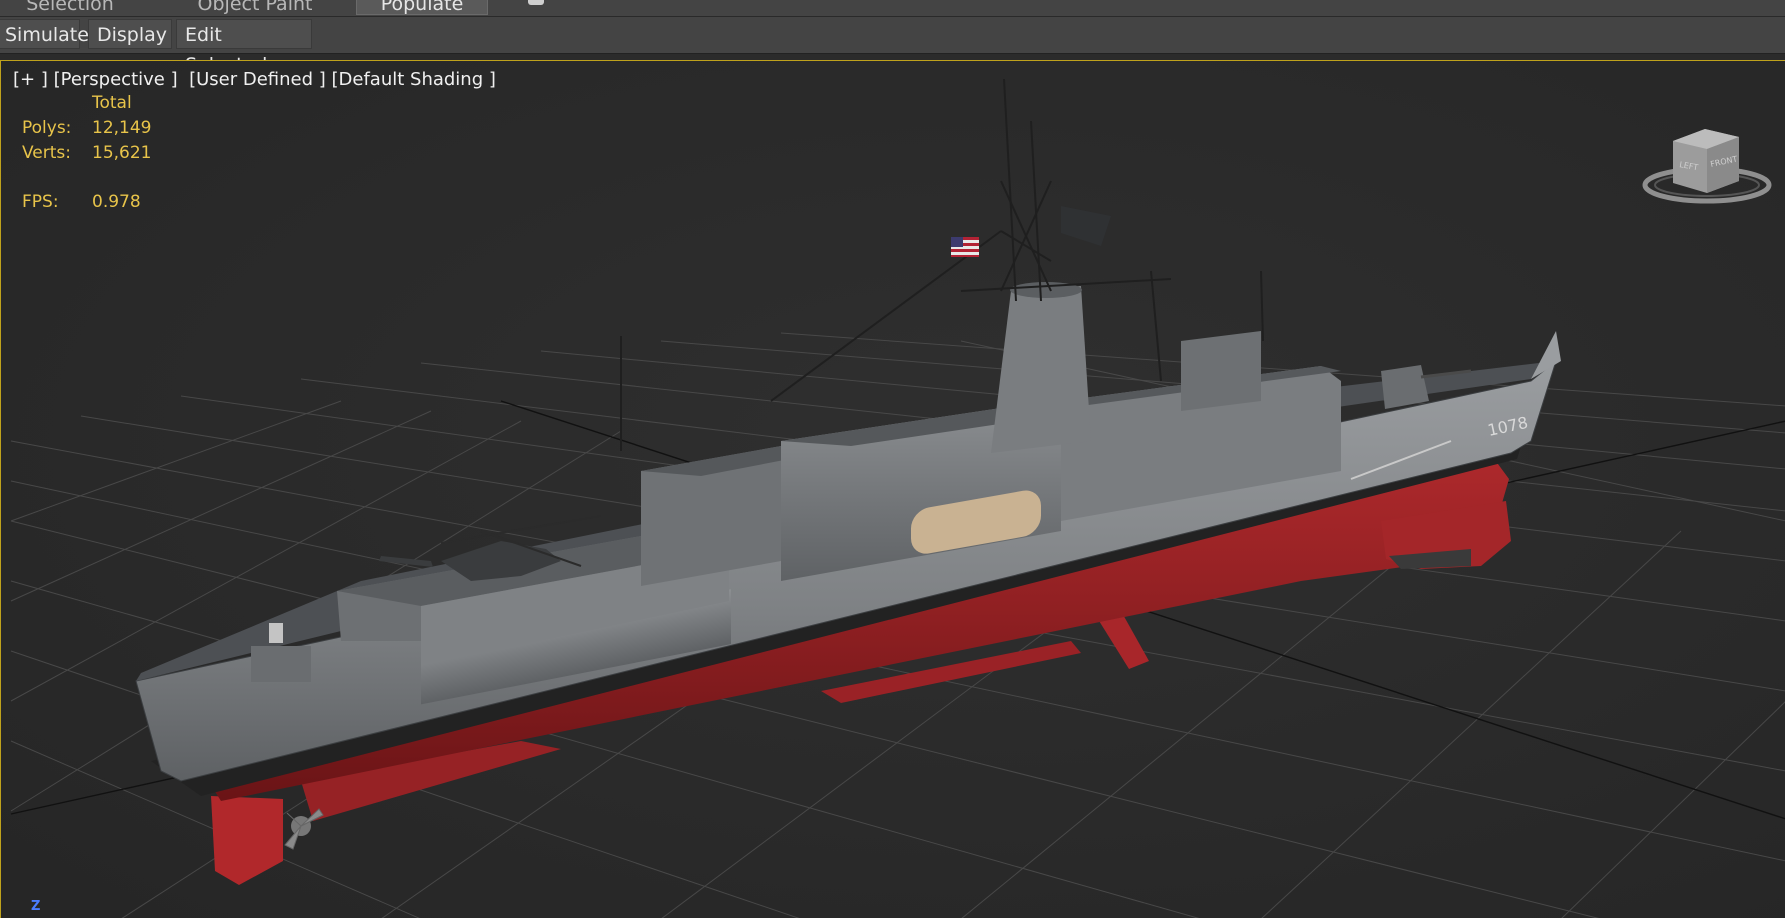  Describe the element at coordinates (122, 128) in the screenshot. I see `stats-polys-value: 12,149` at that location.